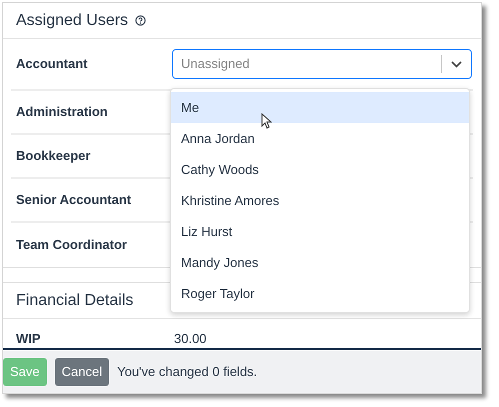  I want to click on dropdown-option: Anna Jordan, so click(320, 138).